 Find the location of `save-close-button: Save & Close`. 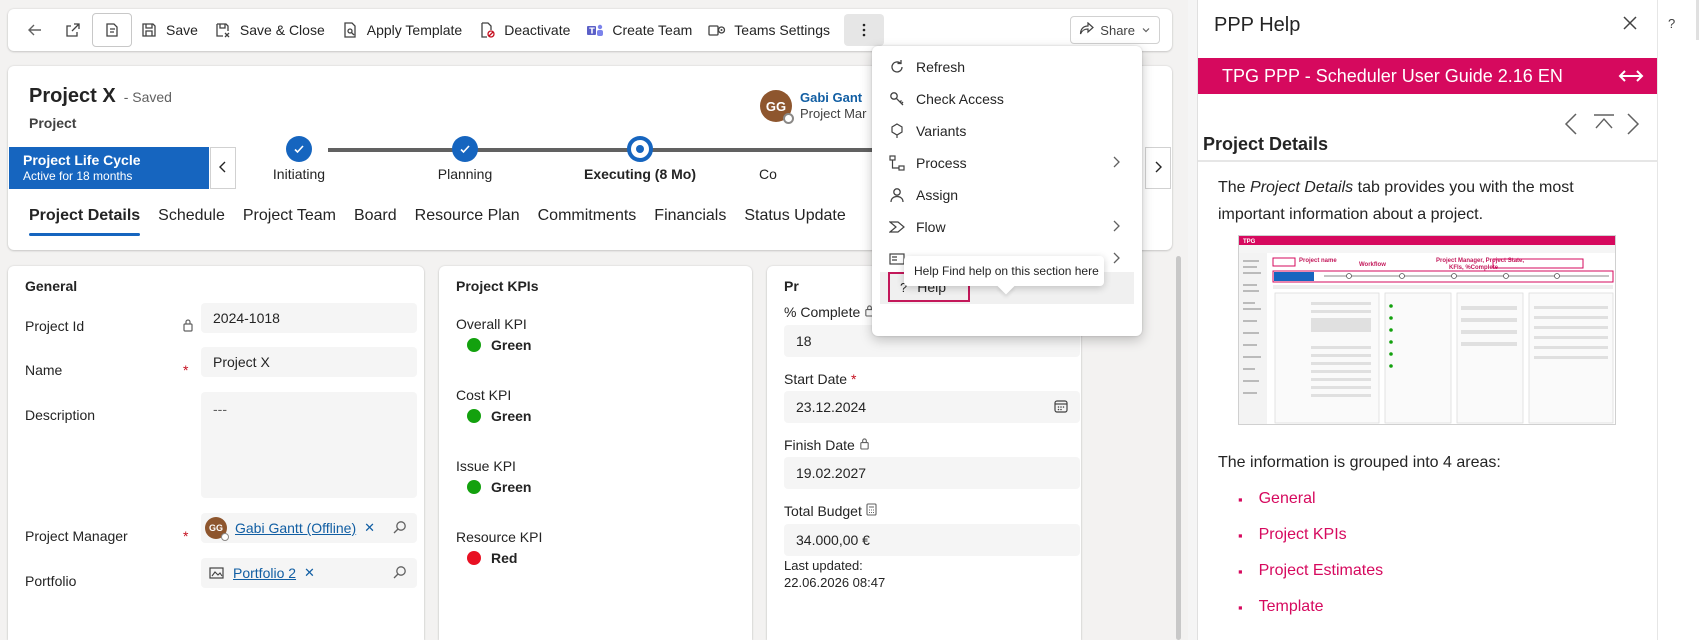

save-close-button: Save & Close is located at coordinates (269, 30).